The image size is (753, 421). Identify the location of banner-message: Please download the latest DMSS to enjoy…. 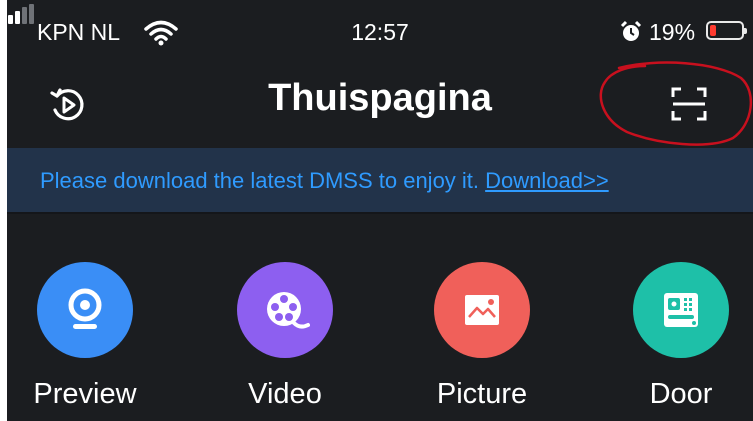
(324, 181).